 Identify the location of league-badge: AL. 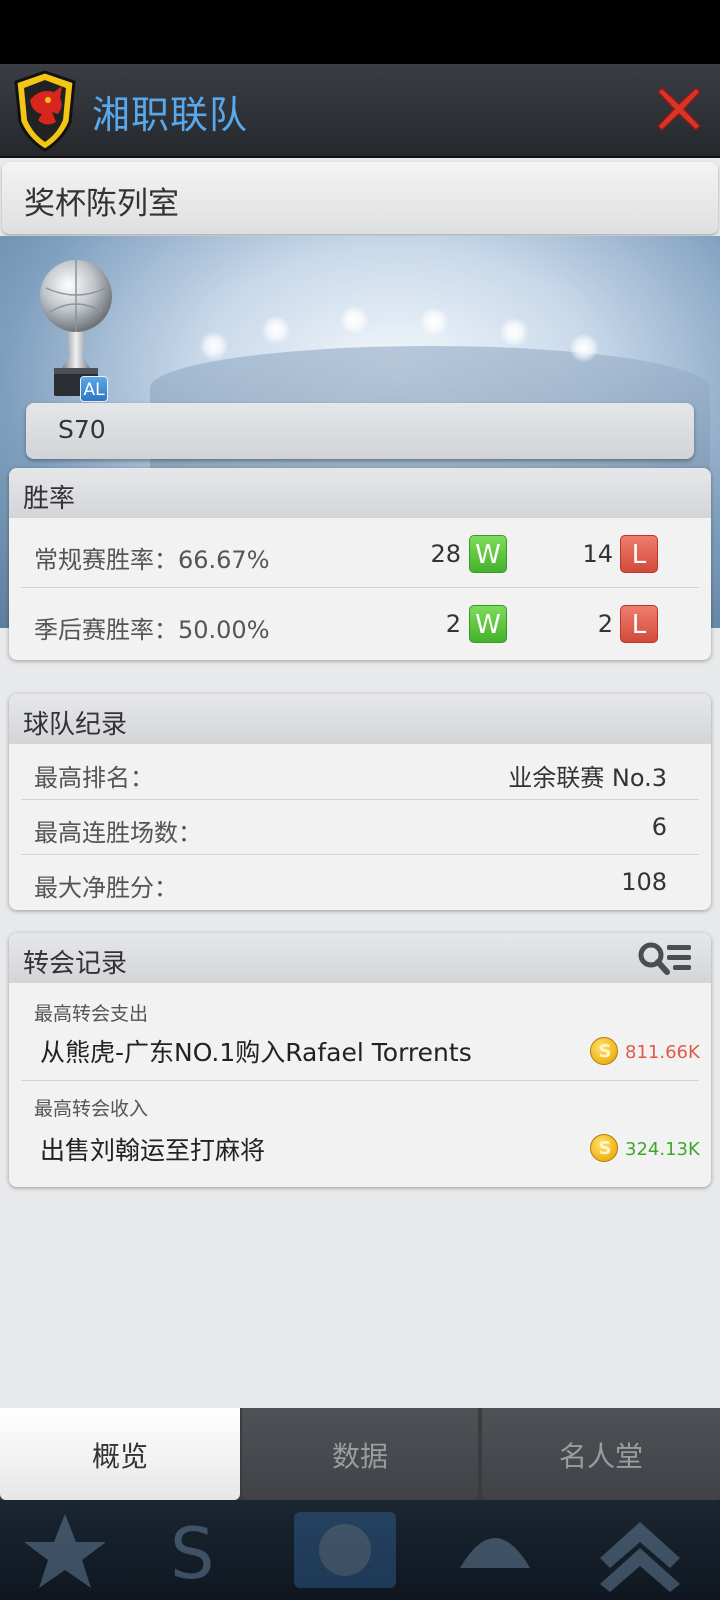
(94, 389).